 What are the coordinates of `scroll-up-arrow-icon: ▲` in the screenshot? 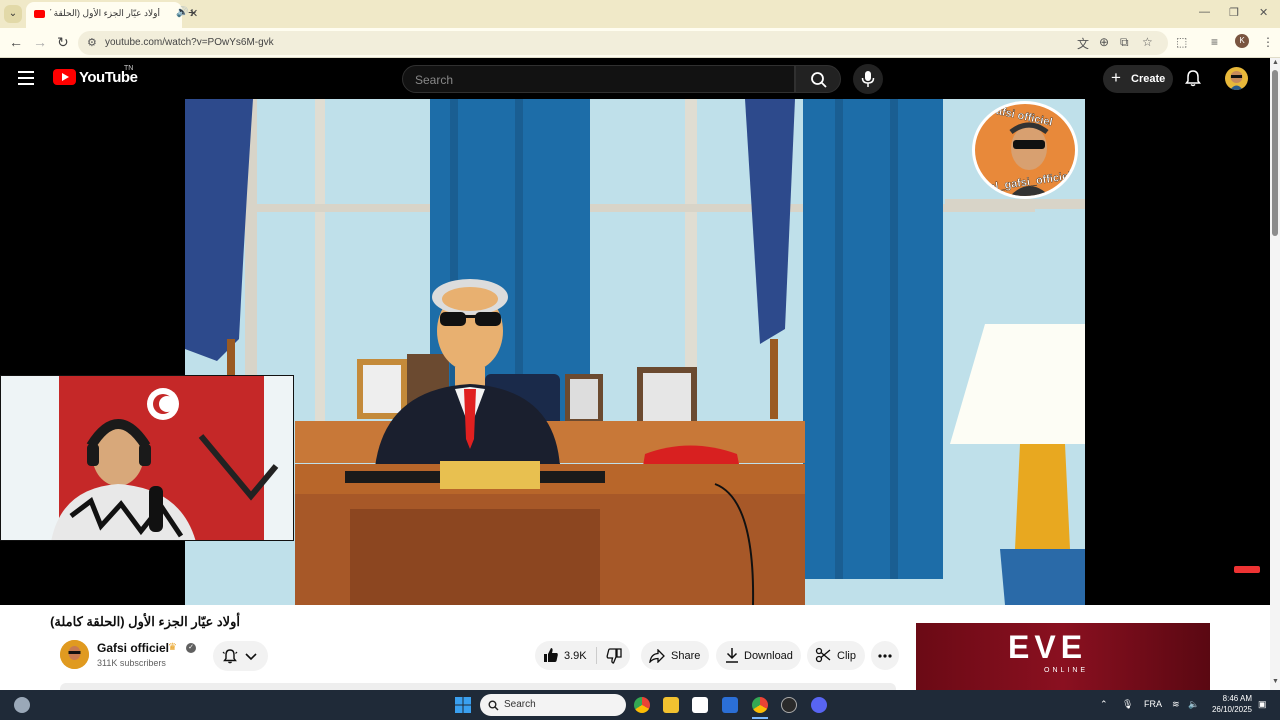 It's located at (1275, 62).